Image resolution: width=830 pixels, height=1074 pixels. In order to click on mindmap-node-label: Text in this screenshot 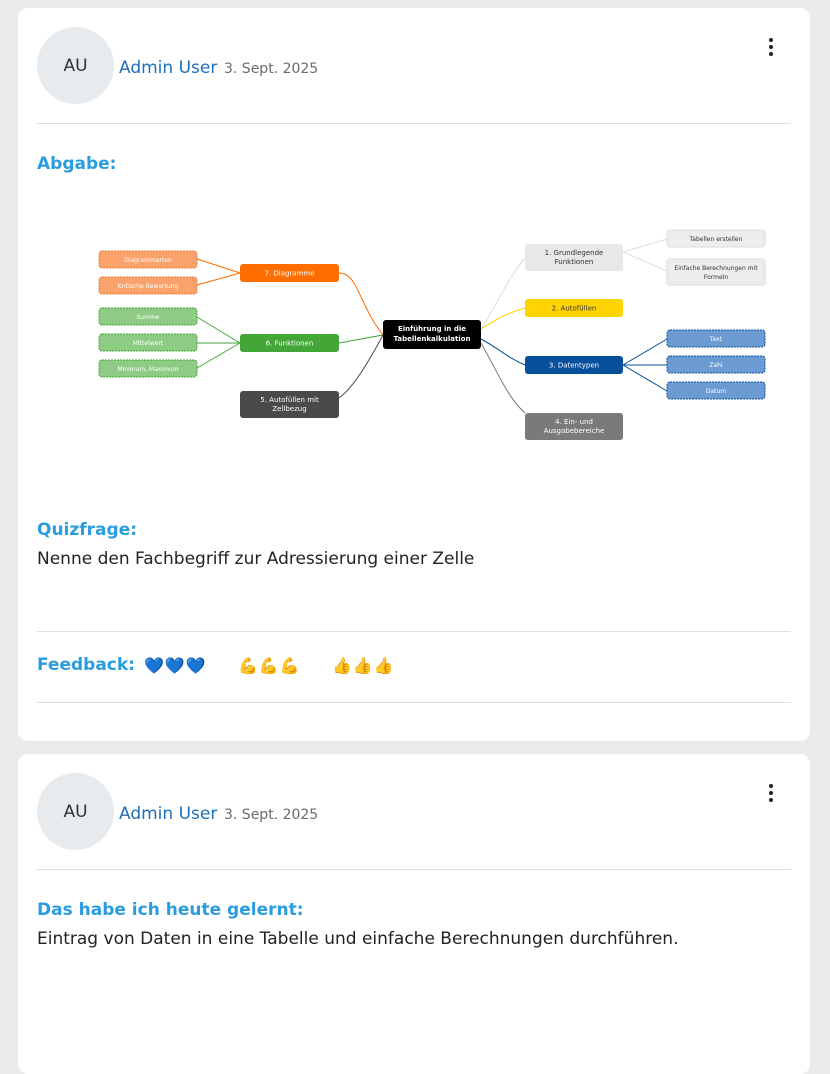, I will do `click(716, 339)`.